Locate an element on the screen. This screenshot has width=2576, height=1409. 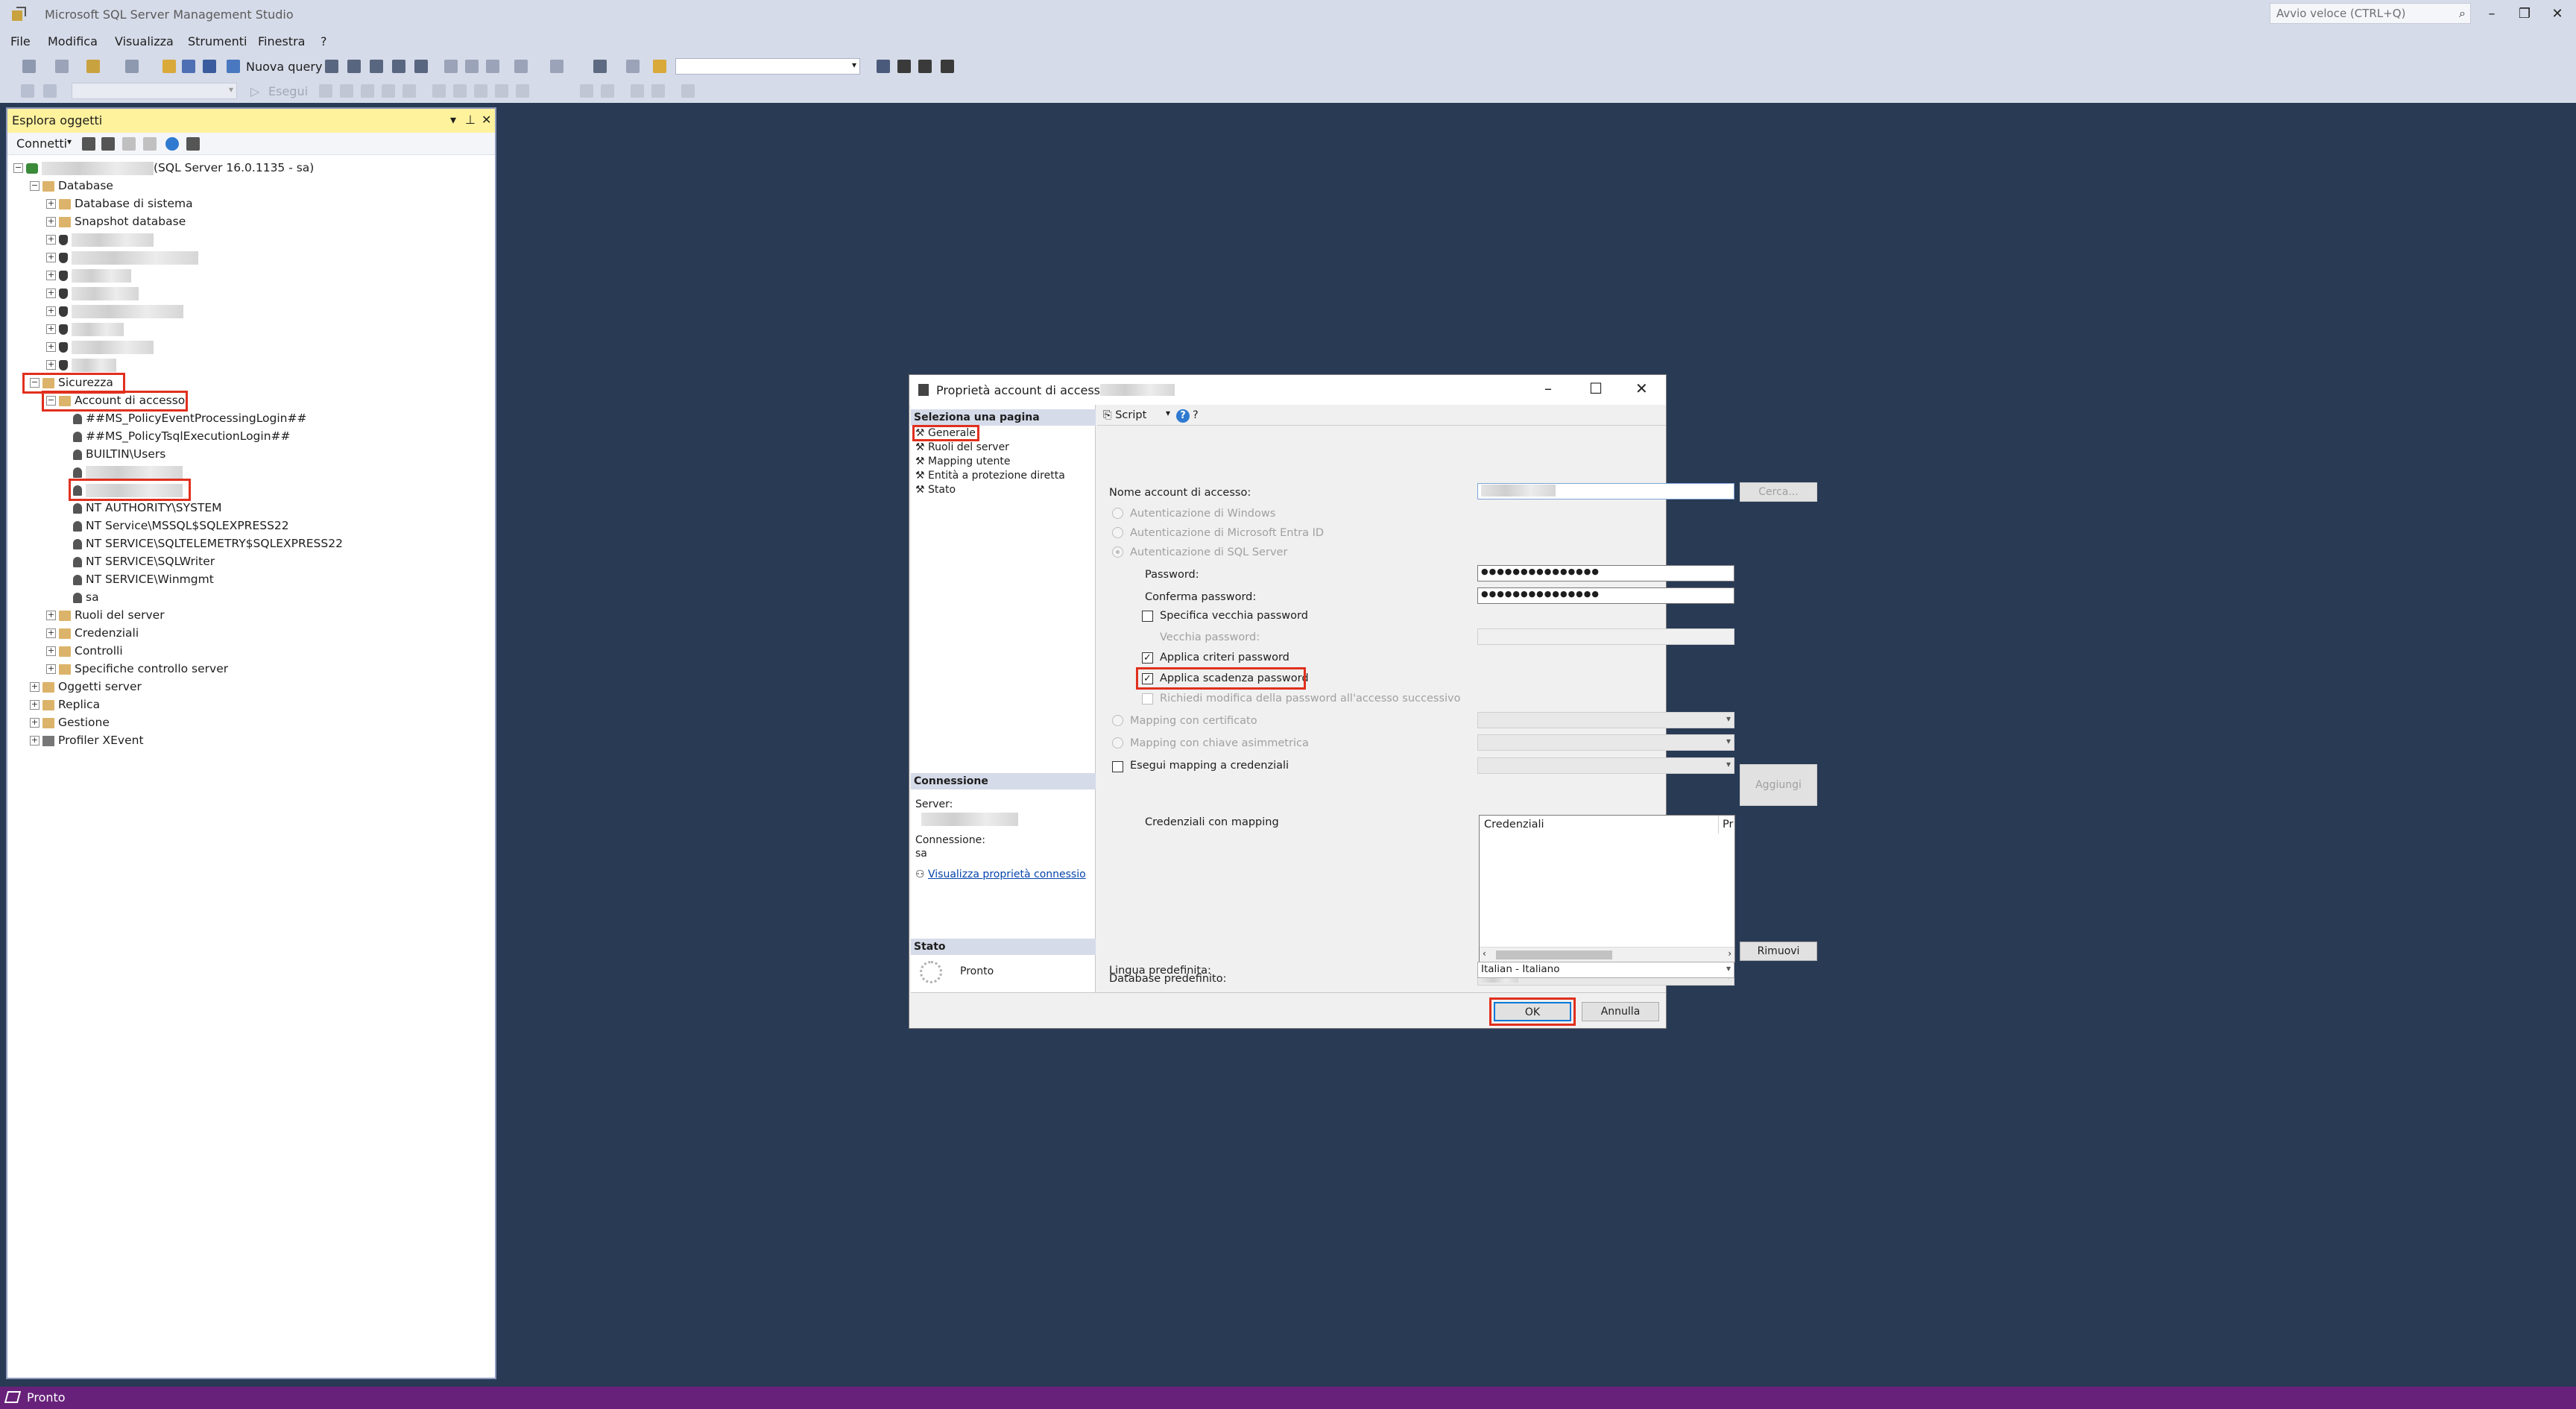
enforce-policy-checkbox: ✓ is located at coordinates (1147, 657).